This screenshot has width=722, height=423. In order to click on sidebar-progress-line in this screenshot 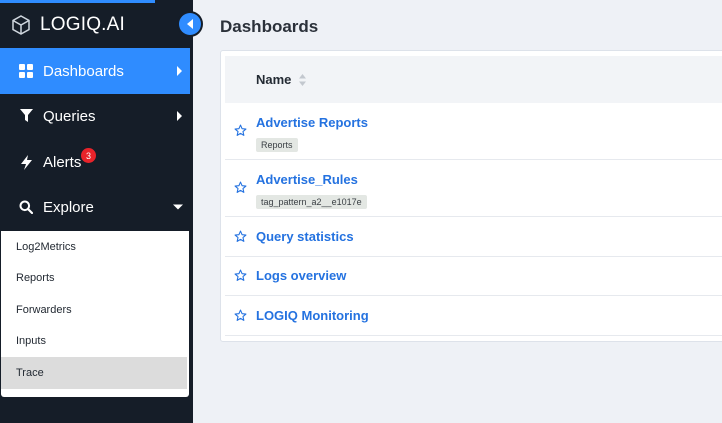, I will do `click(77, 1)`.